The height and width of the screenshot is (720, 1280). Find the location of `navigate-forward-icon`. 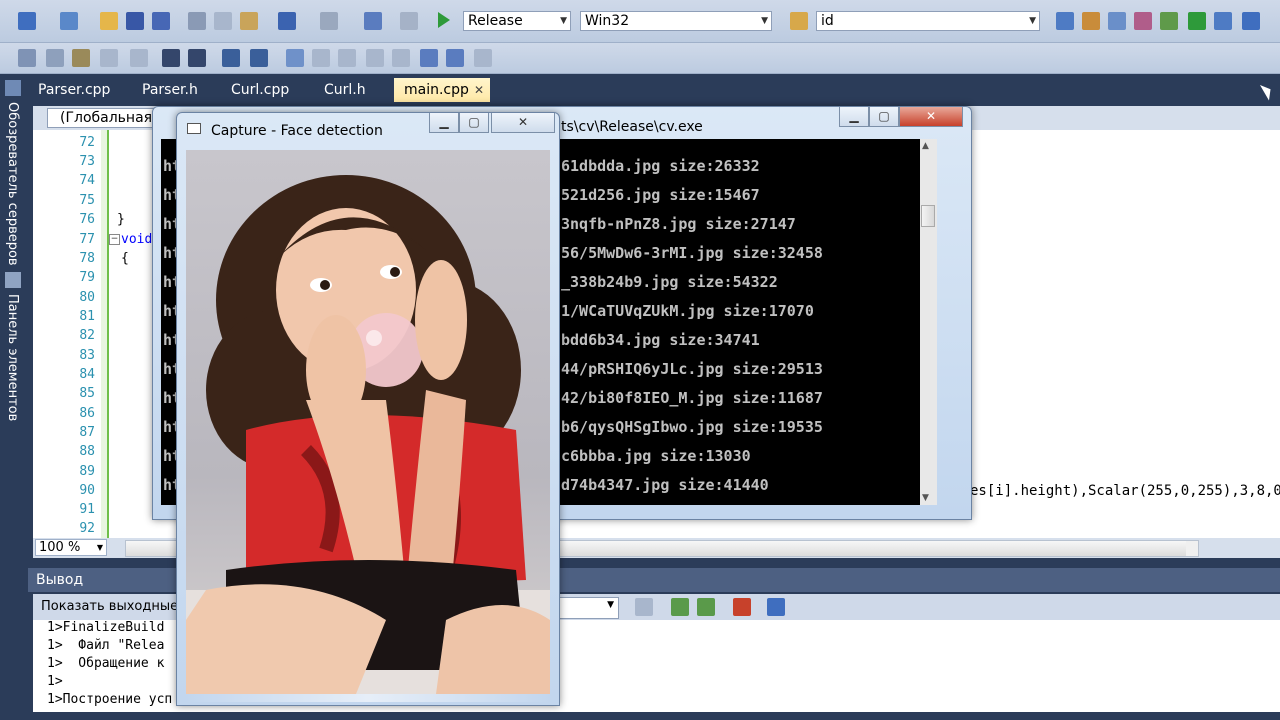

navigate-forward-icon is located at coordinates (409, 21).